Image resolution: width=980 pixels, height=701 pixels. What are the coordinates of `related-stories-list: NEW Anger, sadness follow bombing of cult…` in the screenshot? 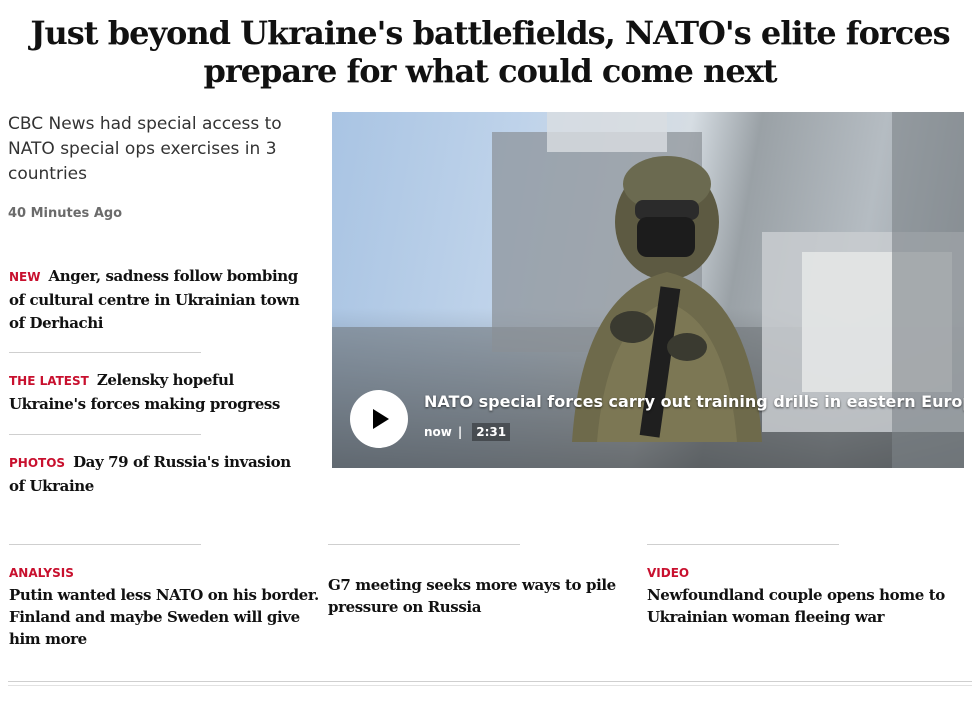 It's located at (156, 381).